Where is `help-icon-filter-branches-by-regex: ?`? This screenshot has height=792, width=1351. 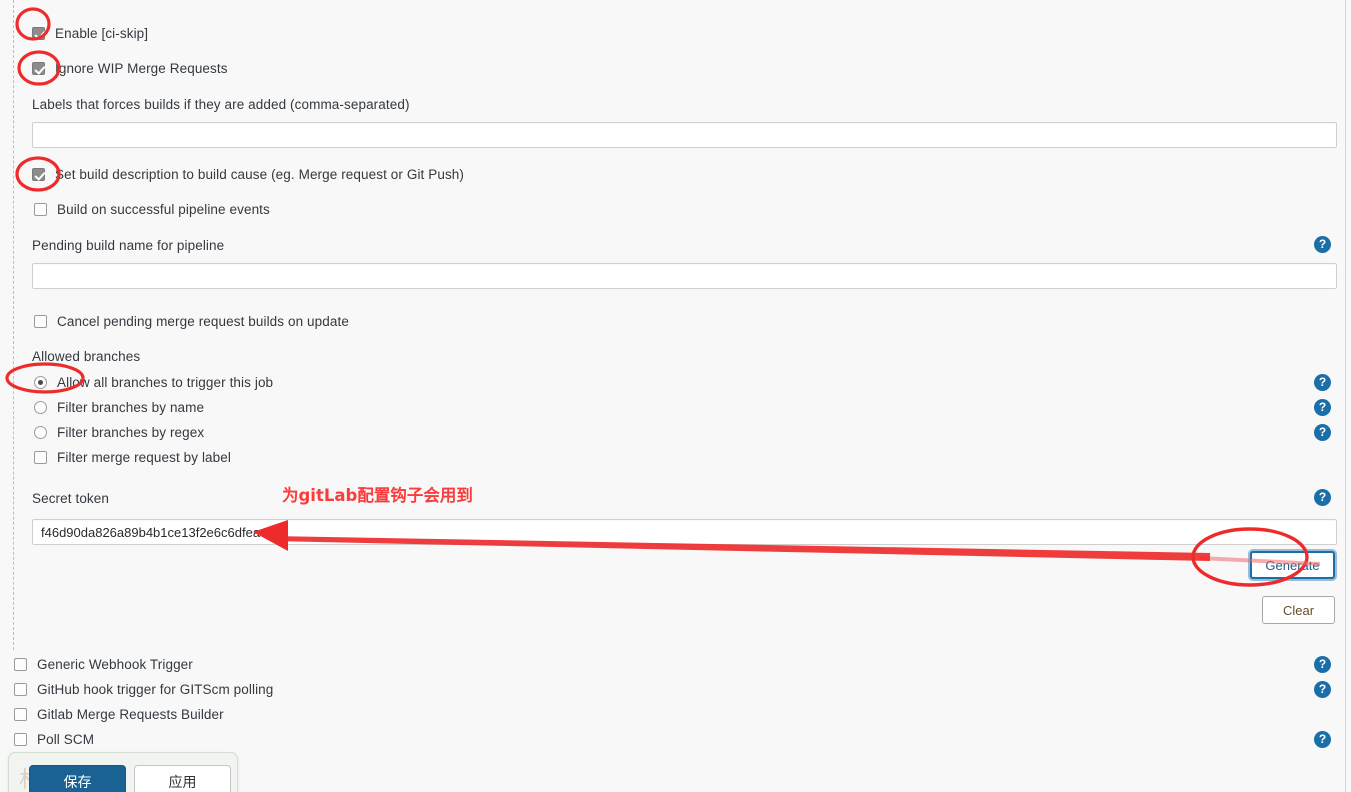 help-icon-filter-branches-by-regex: ? is located at coordinates (1322, 432).